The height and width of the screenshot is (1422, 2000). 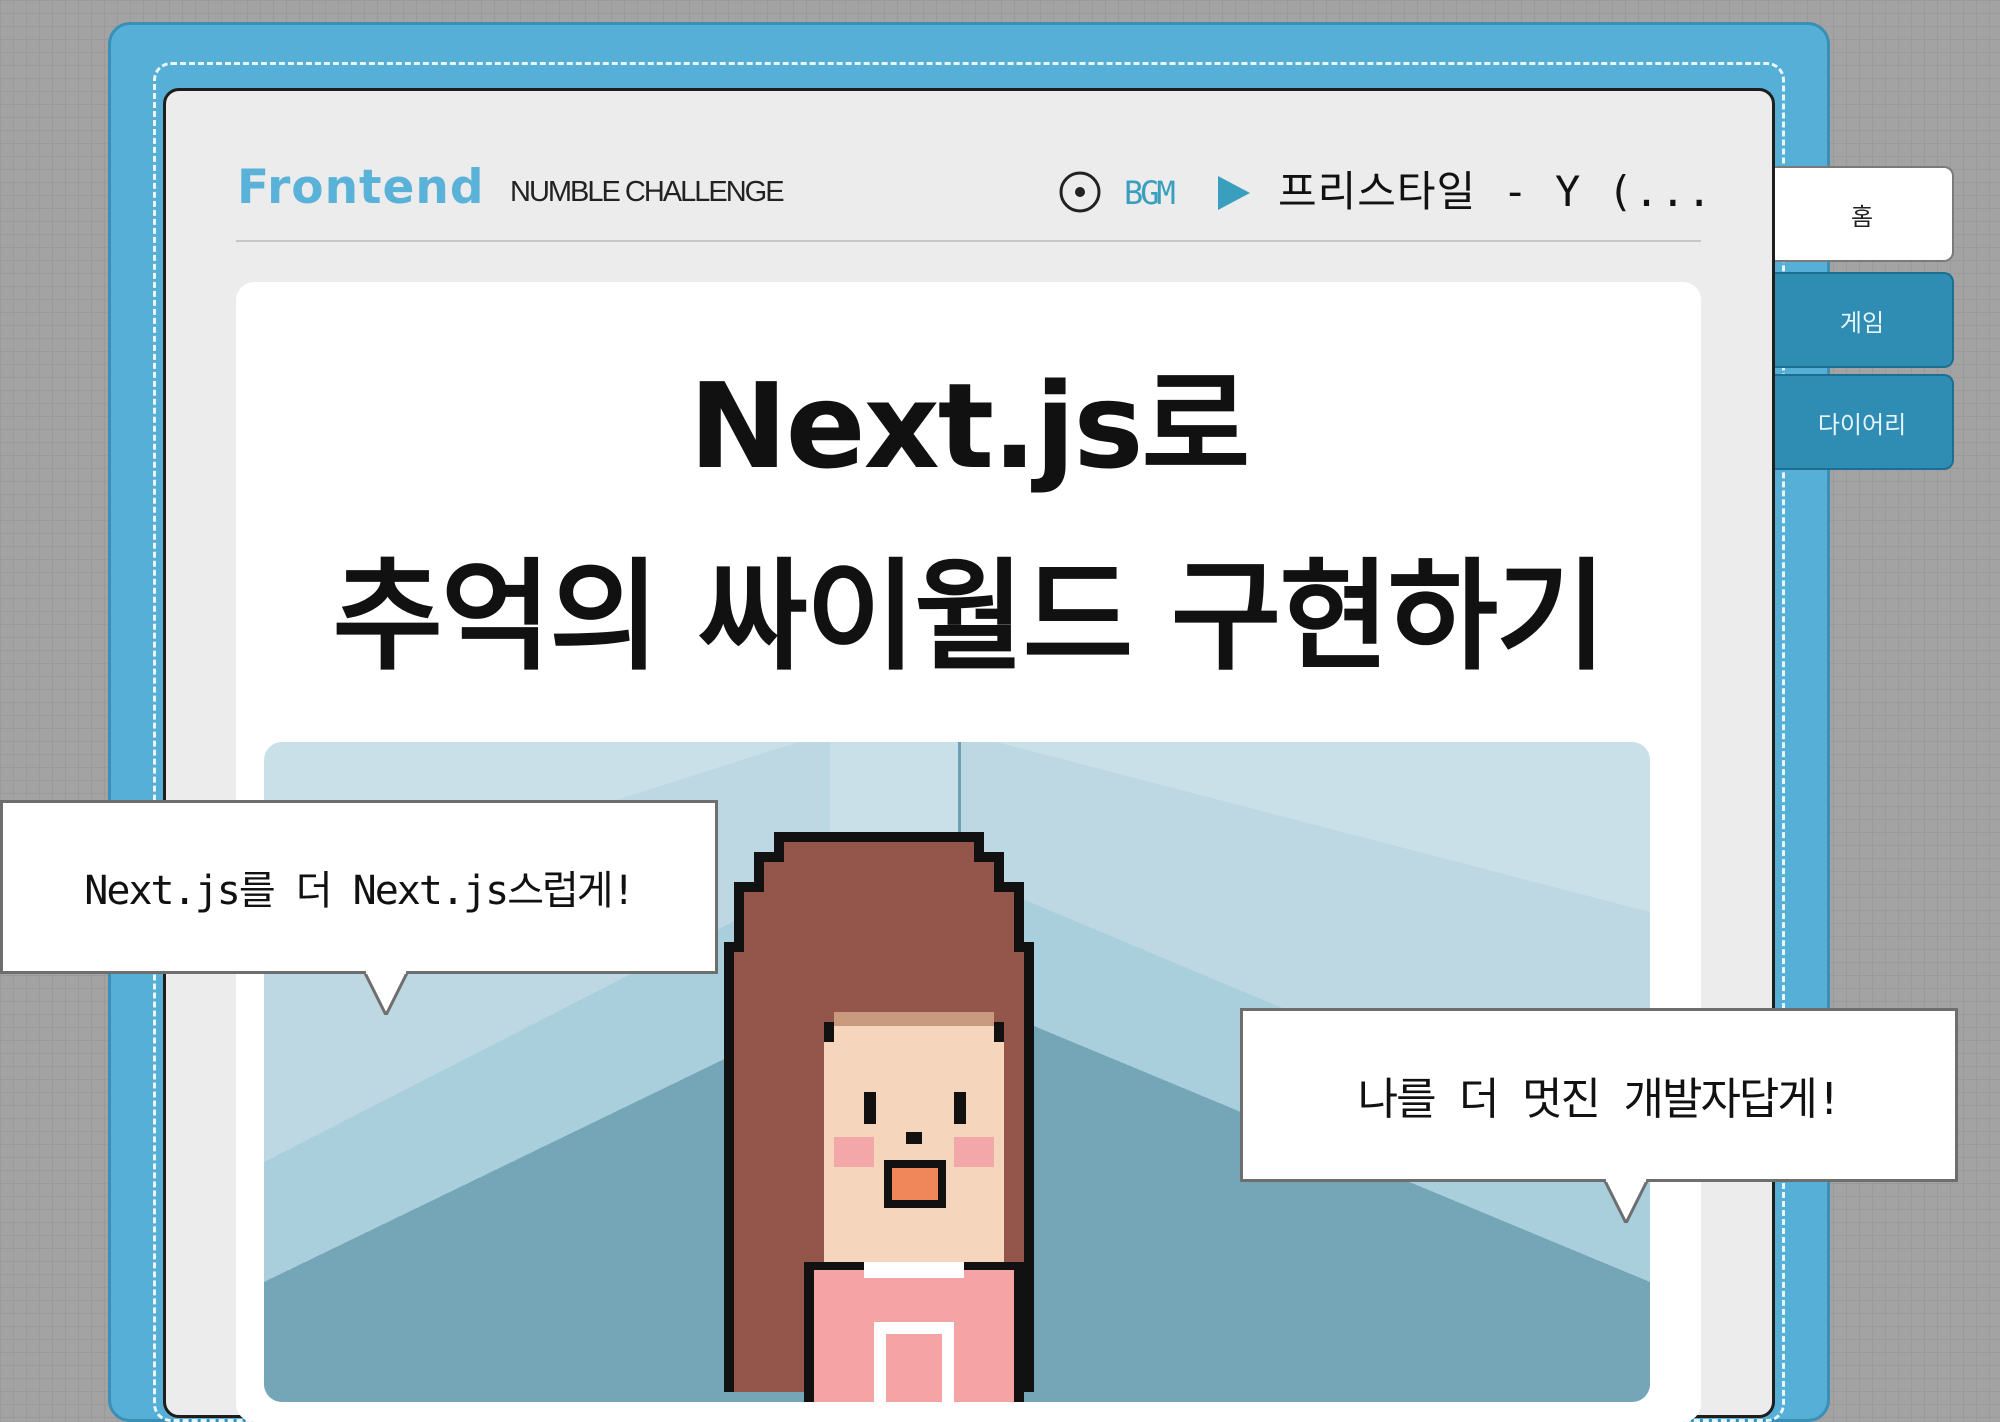 I want to click on speech-bubble-right: 나를 더 멋진 개발자답게!, so click(x=1599, y=1095).